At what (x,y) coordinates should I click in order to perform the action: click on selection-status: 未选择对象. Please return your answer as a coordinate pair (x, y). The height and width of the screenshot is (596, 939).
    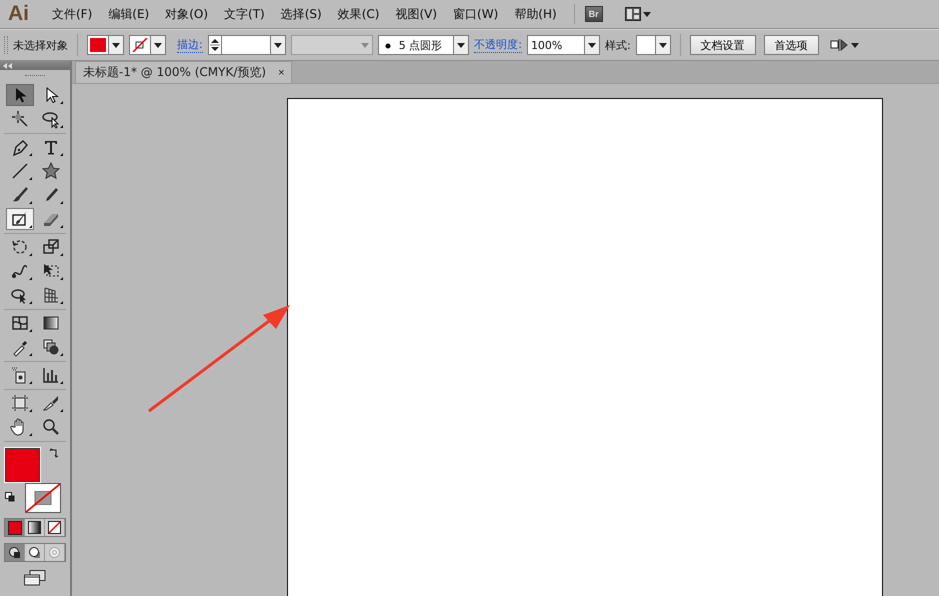
    Looking at the image, I should click on (40, 45).